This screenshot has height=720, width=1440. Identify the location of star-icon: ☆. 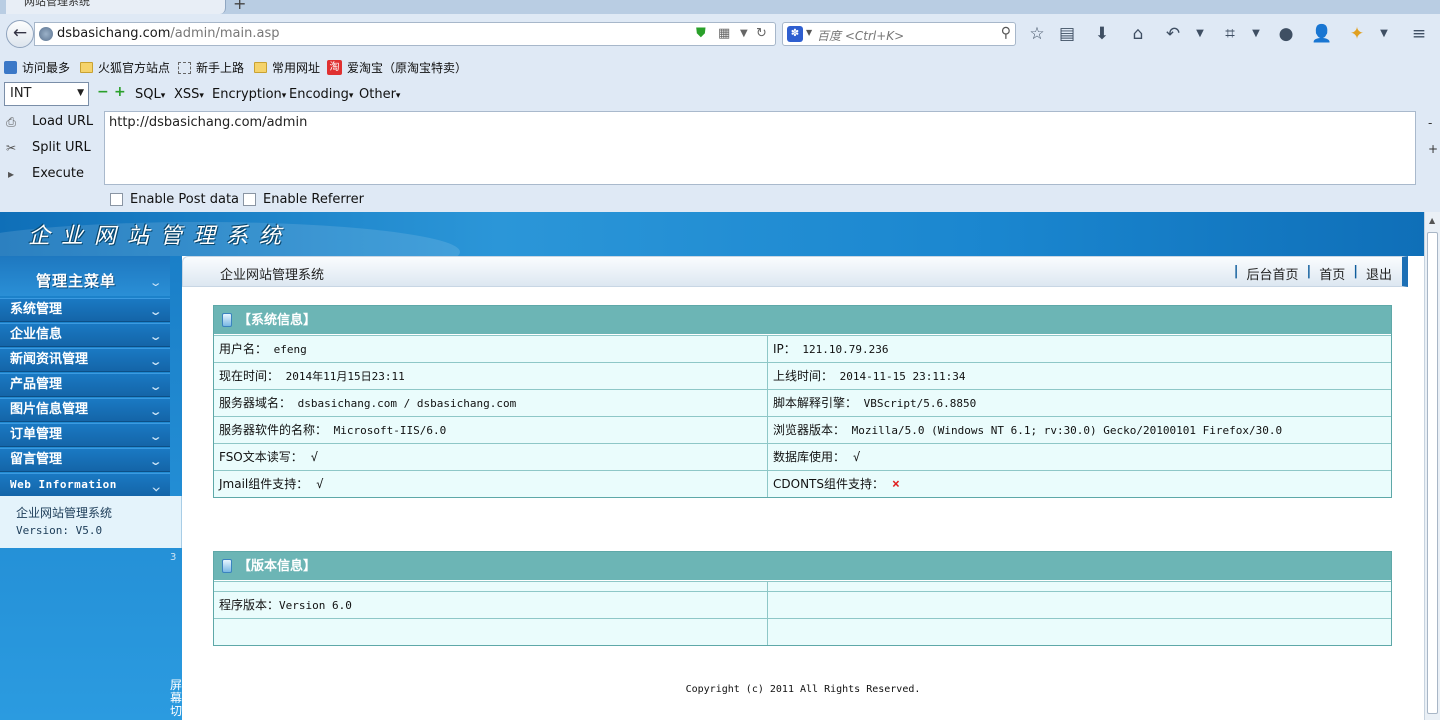
(1037, 34).